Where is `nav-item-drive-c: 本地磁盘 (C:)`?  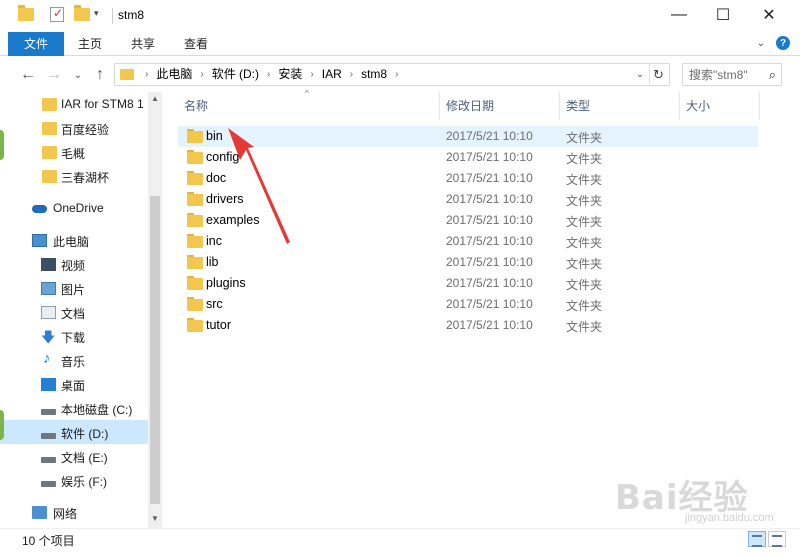 nav-item-drive-c: 本地磁盘 (C:) is located at coordinates (74, 408).